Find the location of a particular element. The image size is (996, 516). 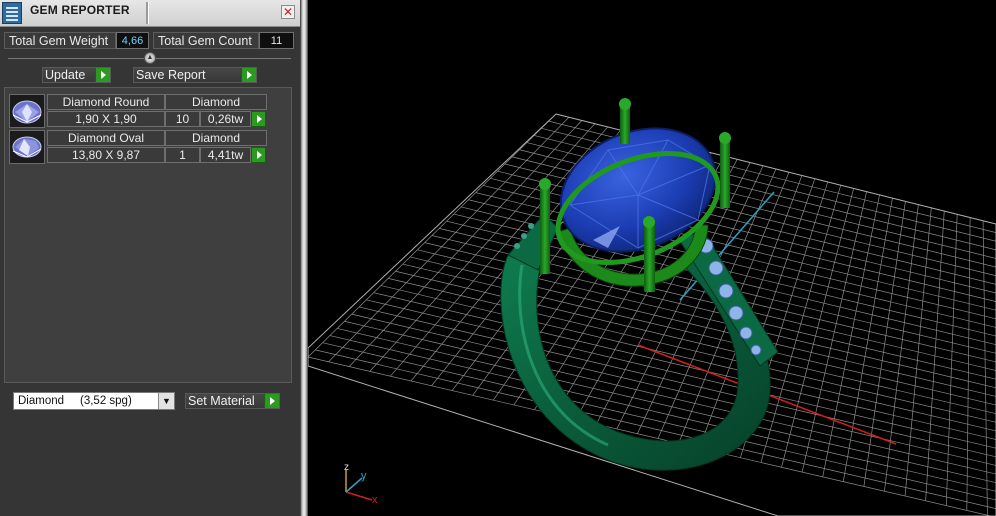

gem-weight: 0,26tw is located at coordinates (225, 119).